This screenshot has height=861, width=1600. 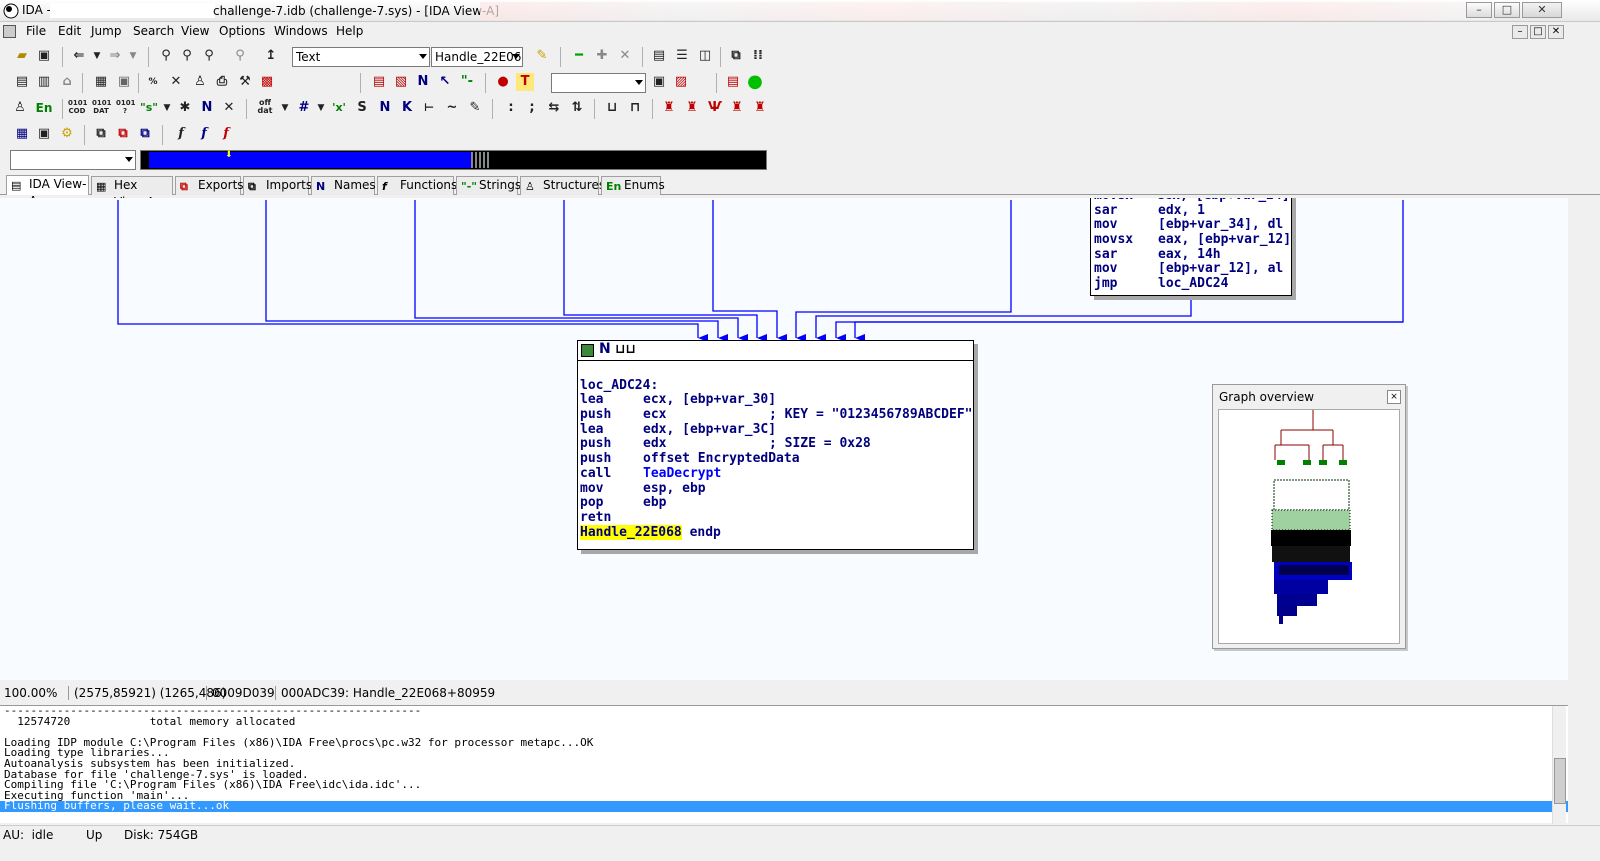 What do you see at coordinates (776, 474) in the screenshot?
I see `code-line: call TeaDecrypt` at bounding box center [776, 474].